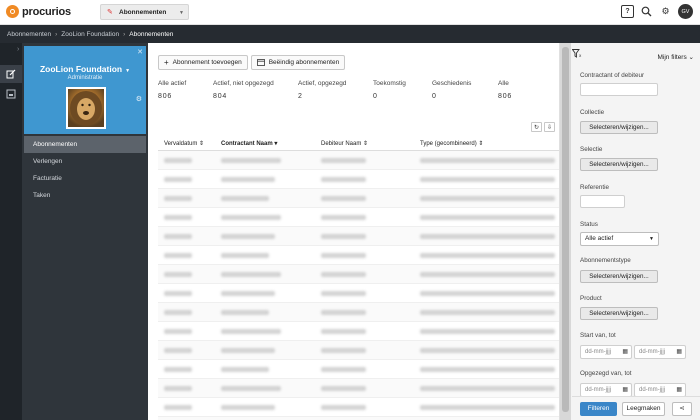  What do you see at coordinates (598, 409) in the screenshot?
I see `apply-filters-button: Filteren` at bounding box center [598, 409].